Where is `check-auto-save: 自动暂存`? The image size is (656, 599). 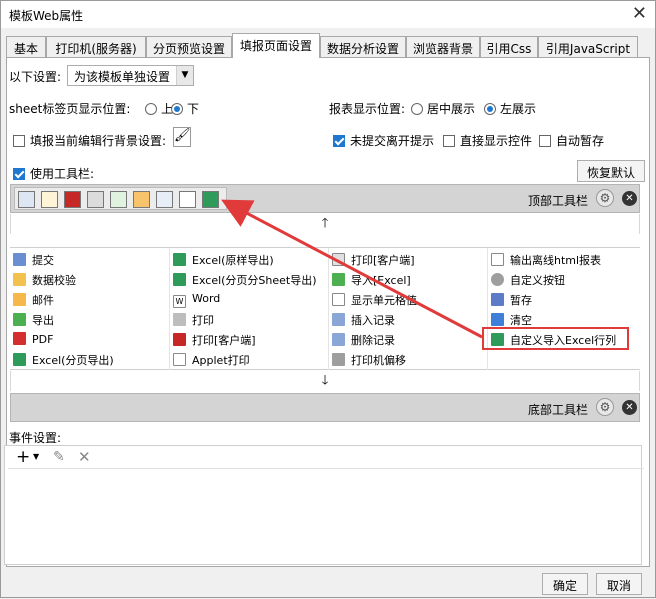
check-auto-save: 自动暂存 is located at coordinates (571, 140).